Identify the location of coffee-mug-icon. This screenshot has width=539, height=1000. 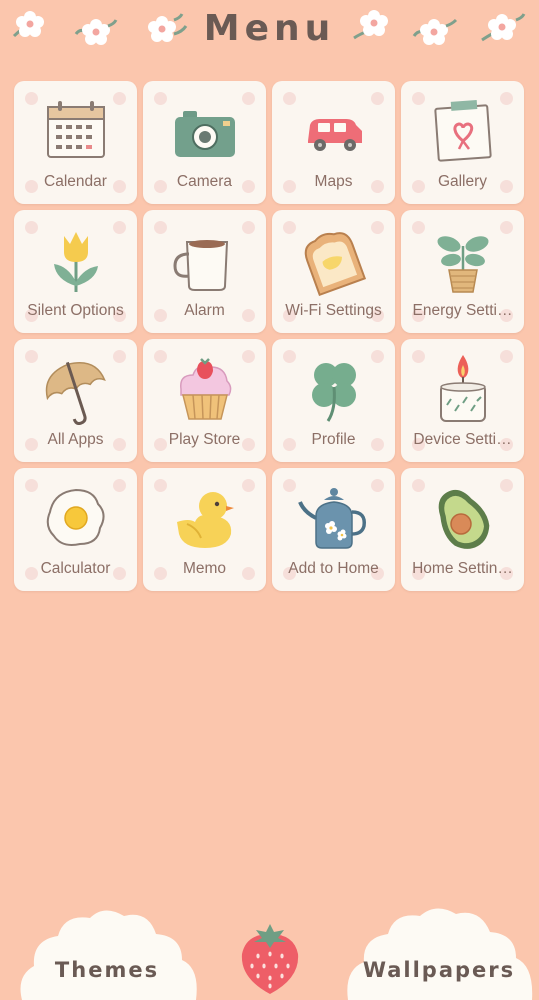
(201, 265).